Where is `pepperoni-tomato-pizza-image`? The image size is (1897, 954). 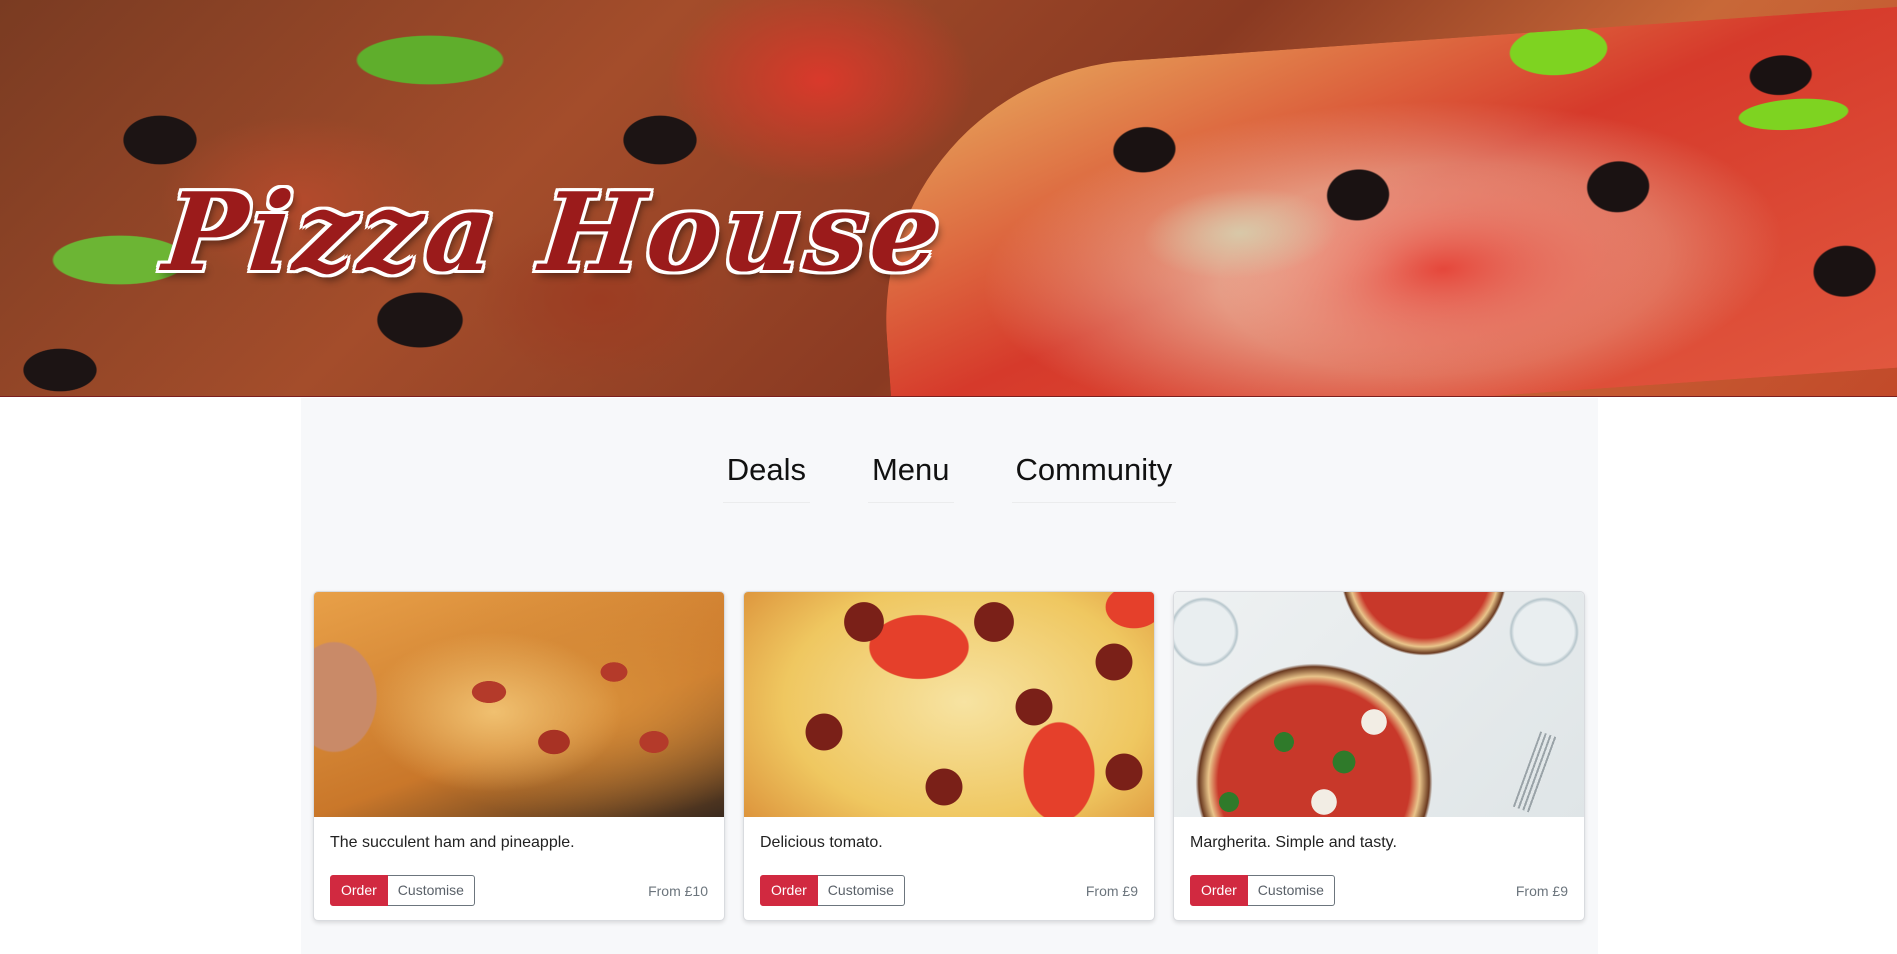
pepperoni-tomato-pizza-image is located at coordinates (949, 704).